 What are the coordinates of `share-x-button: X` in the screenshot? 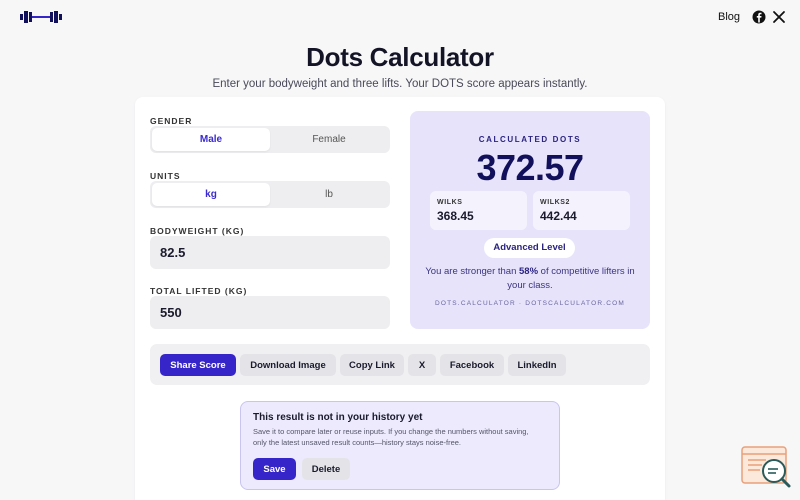 It's located at (422, 365).